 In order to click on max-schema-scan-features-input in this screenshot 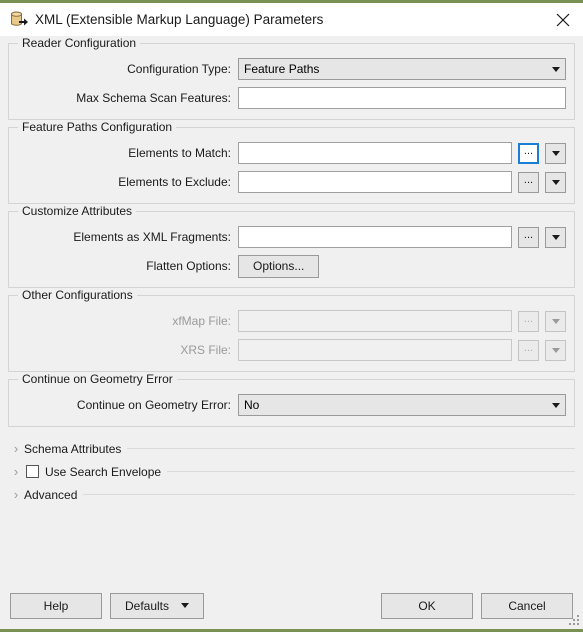, I will do `click(402, 98)`.